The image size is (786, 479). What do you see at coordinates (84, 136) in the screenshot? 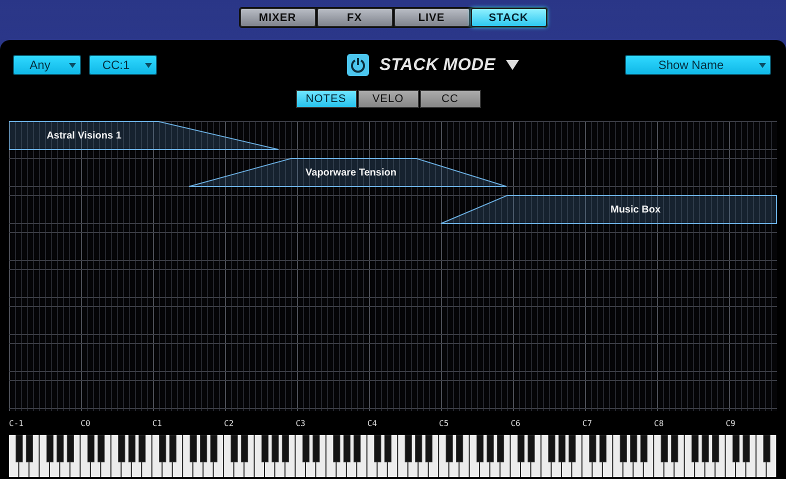
I see `zone-name: Astral Visions 1` at bounding box center [84, 136].